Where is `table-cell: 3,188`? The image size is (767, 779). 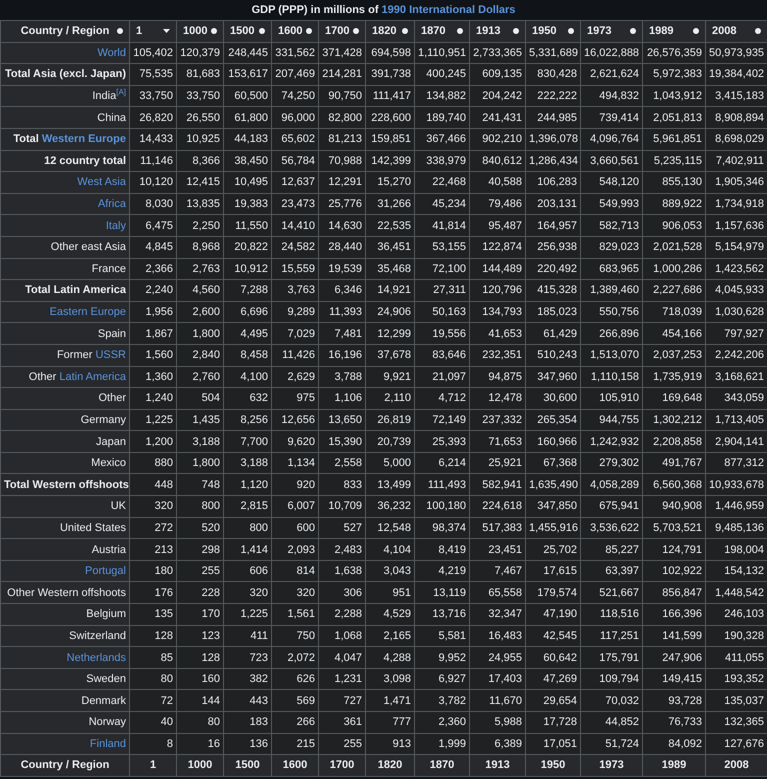
table-cell: 3,188 is located at coordinates (248, 463).